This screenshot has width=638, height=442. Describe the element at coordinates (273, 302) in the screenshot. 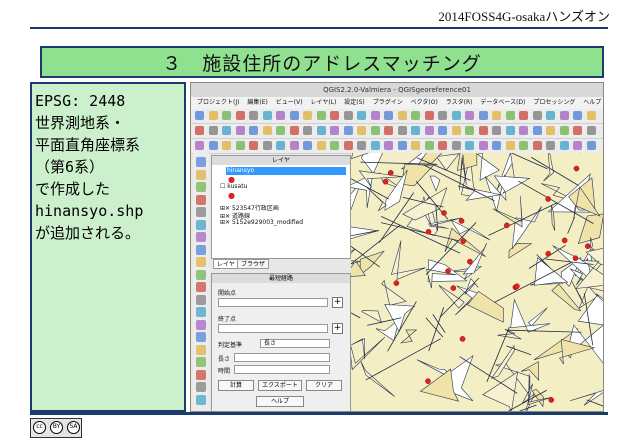

I see `start-point-input` at that location.